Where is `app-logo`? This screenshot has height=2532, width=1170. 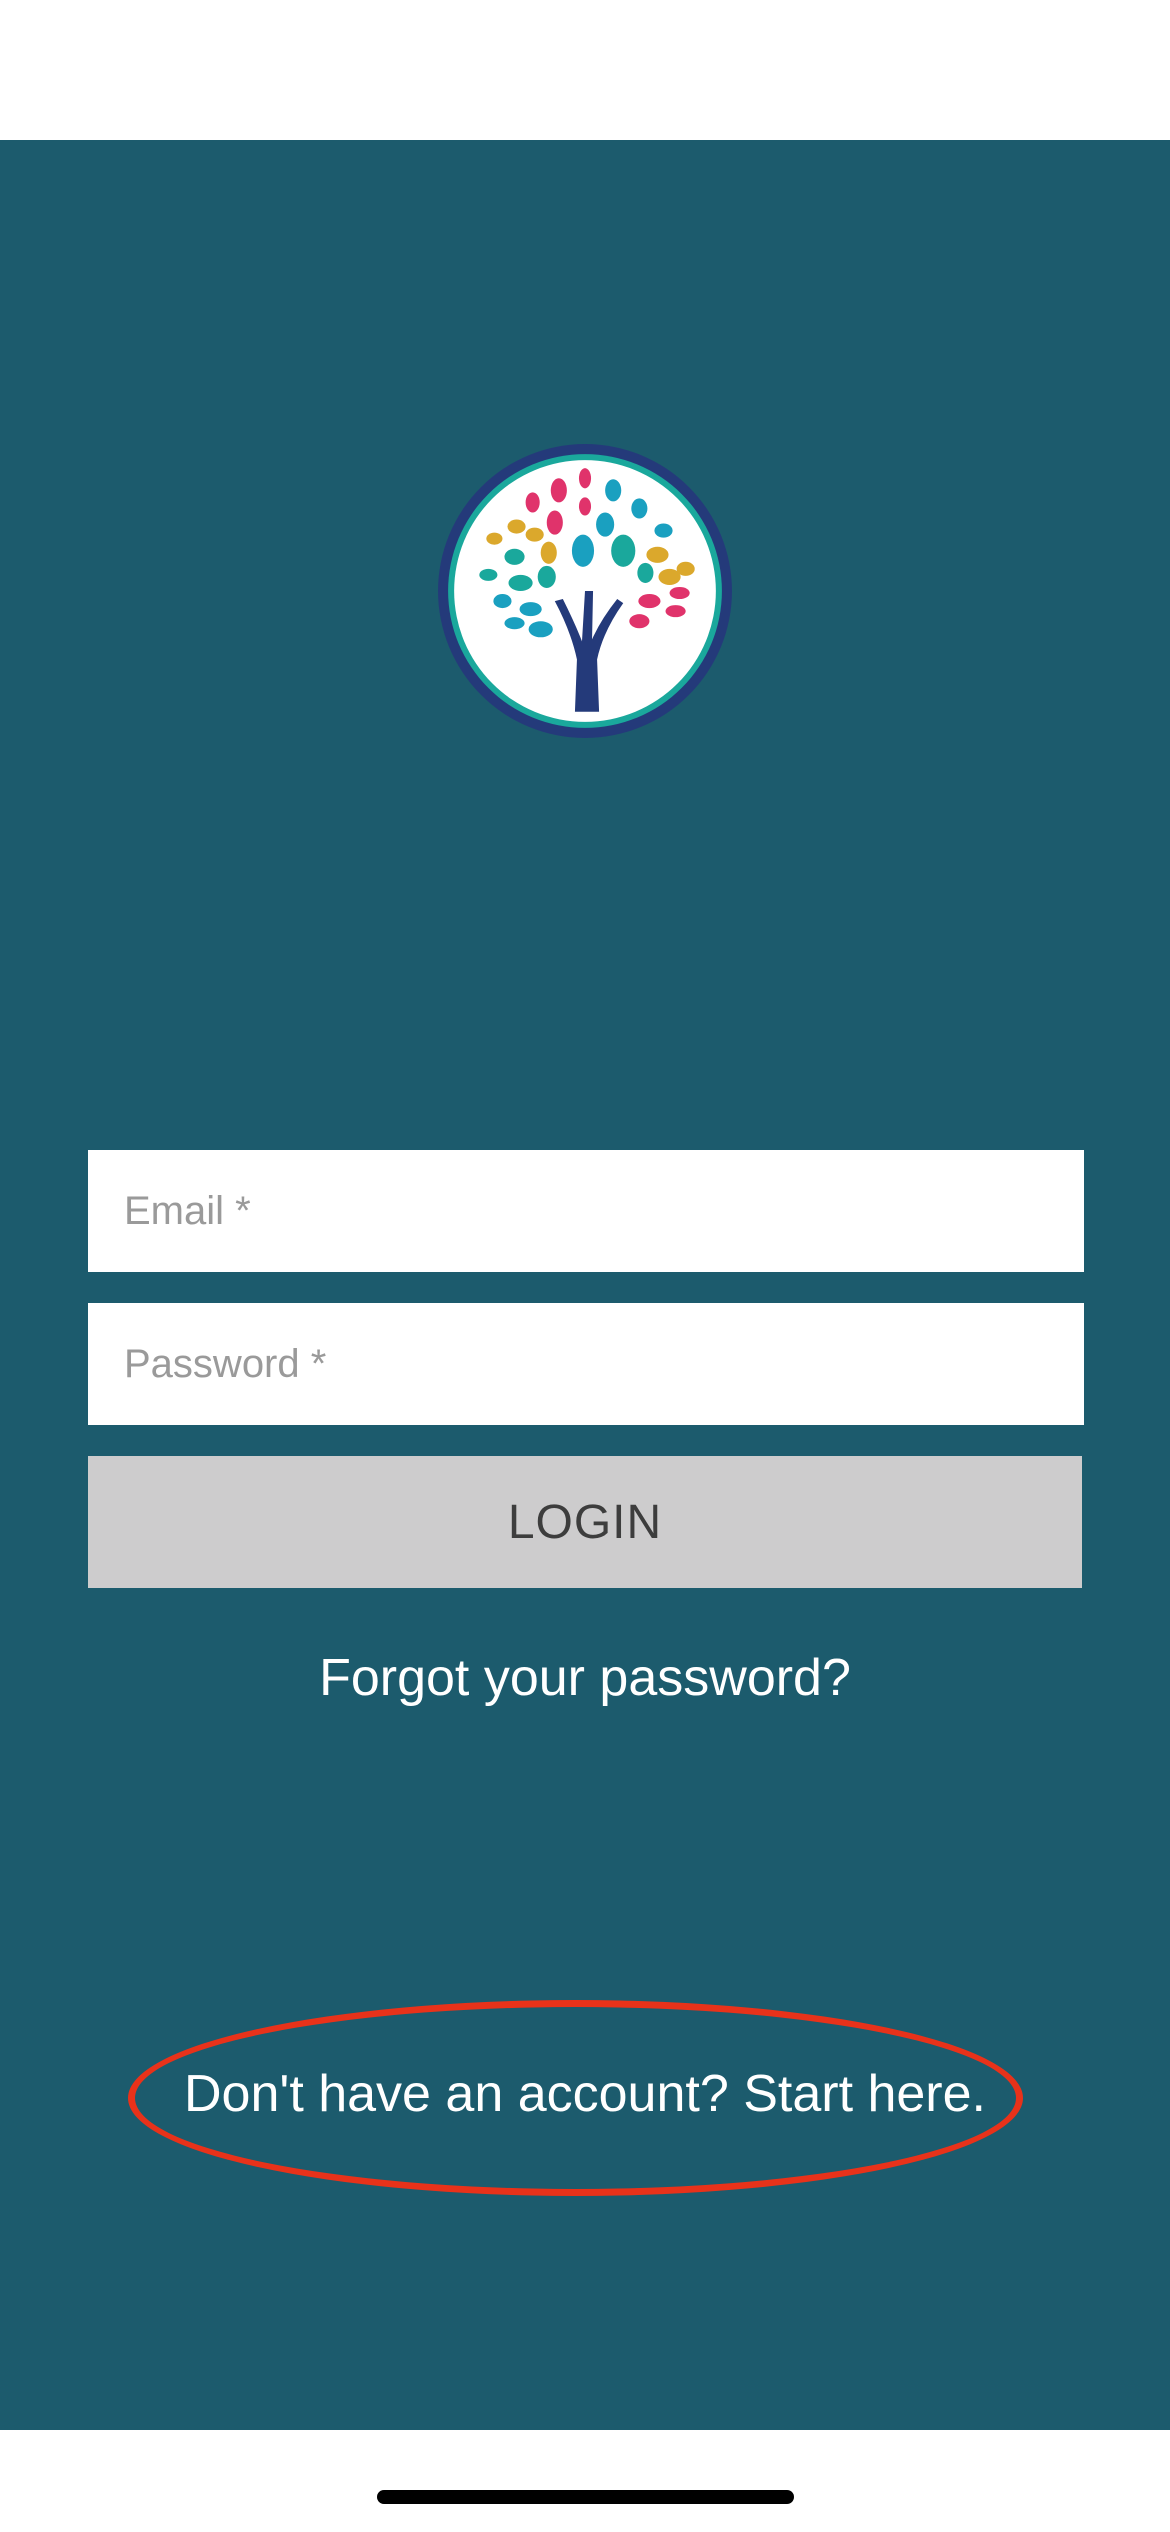 app-logo is located at coordinates (585, 591).